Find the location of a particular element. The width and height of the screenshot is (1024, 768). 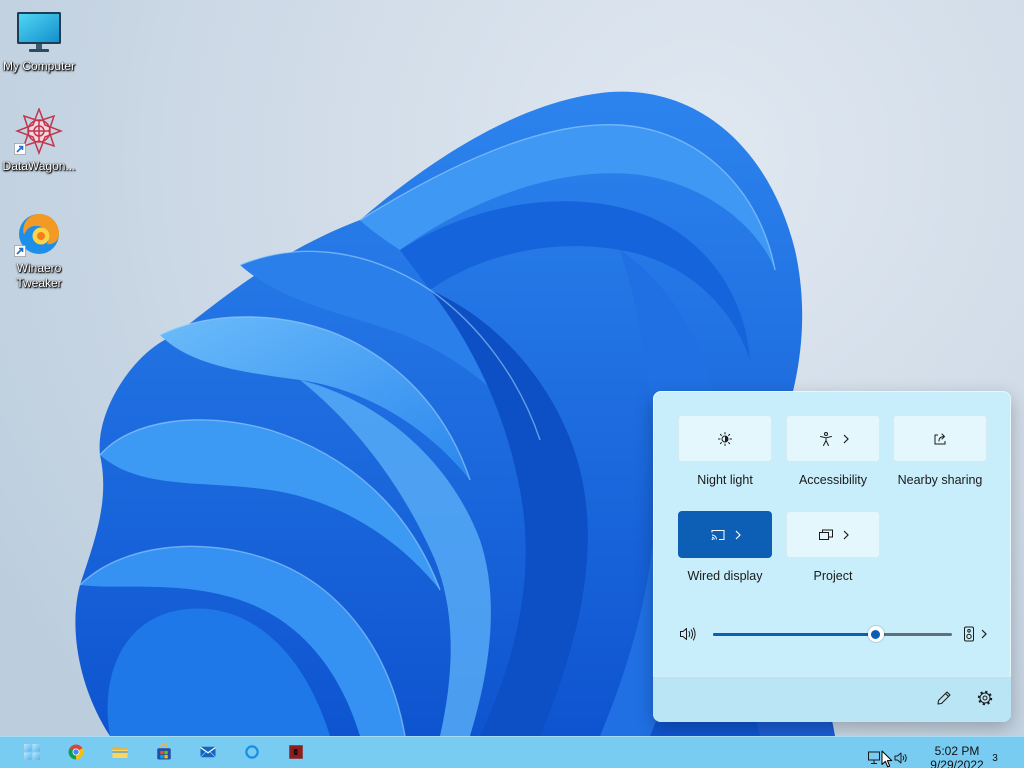

clock-time: 5:02 PM is located at coordinates (957, 751).